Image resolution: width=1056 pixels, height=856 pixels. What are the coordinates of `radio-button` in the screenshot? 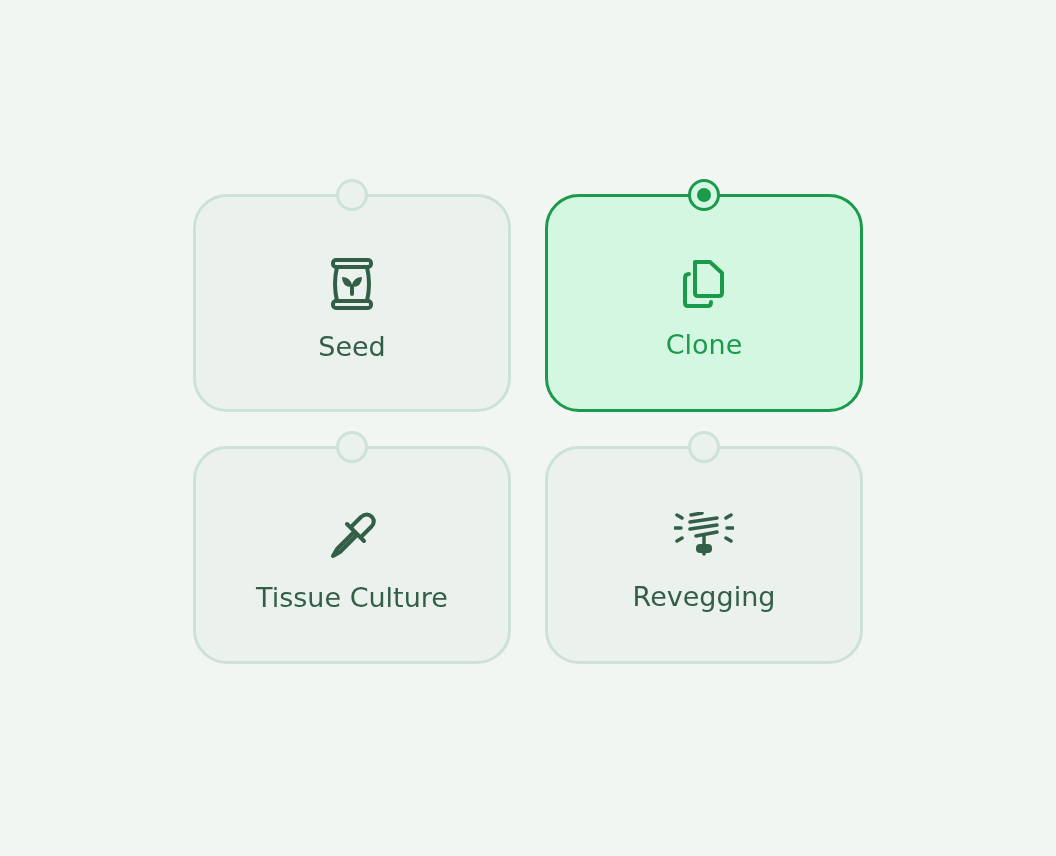 It's located at (704, 195).